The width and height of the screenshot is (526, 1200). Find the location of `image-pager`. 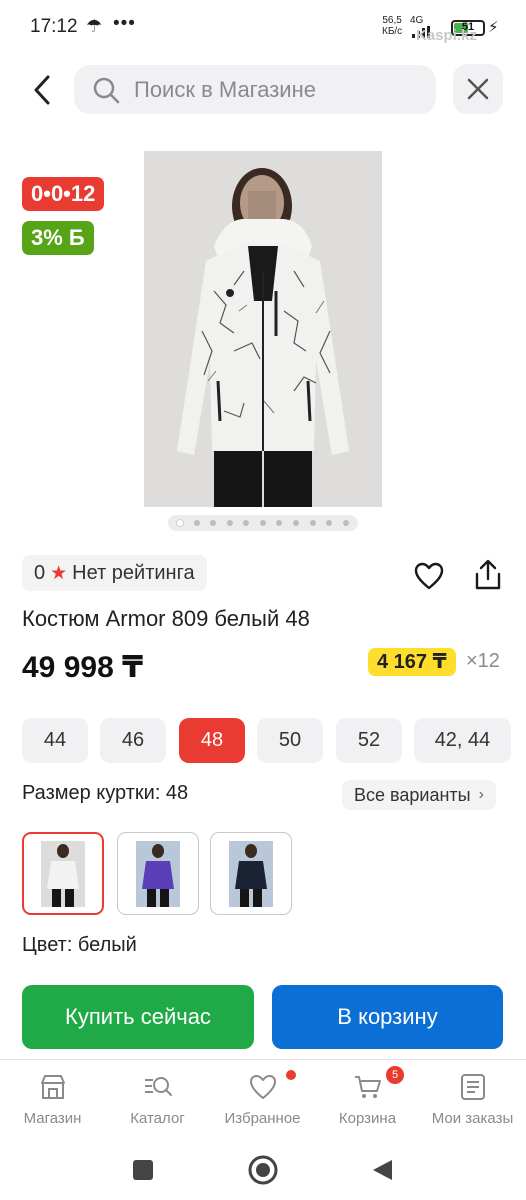

image-pager is located at coordinates (263, 523).